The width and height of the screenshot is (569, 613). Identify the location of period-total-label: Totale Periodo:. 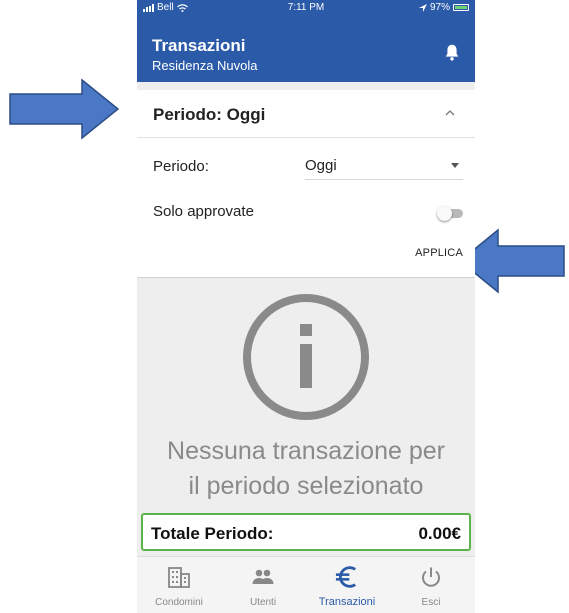
(212, 533).